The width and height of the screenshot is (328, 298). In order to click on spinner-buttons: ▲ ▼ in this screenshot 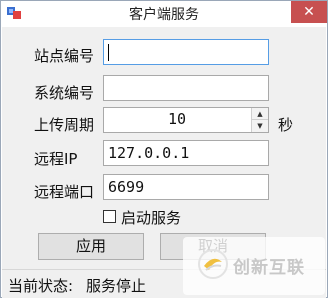, I will do `click(259, 120)`.